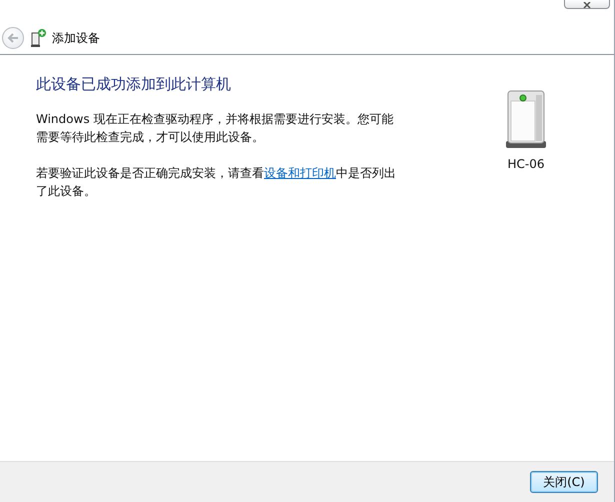 The height and width of the screenshot is (502, 615). Describe the element at coordinates (300, 173) in the screenshot. I see `devices-printers-link: 设备和打印机` at that location.